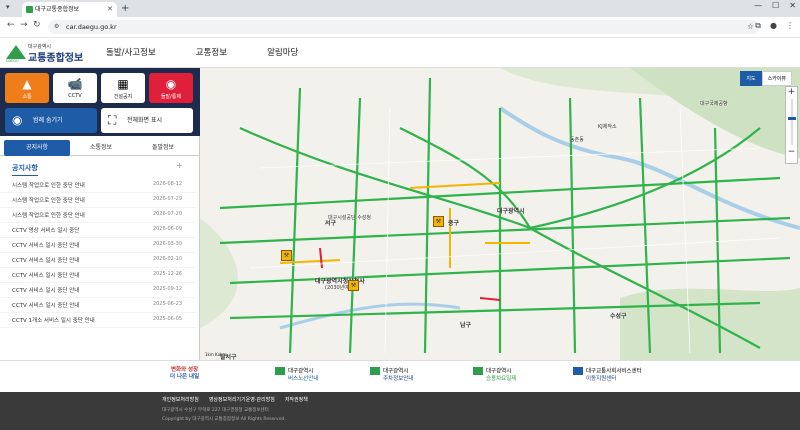 This screenshot has width=800, height=430. What do you see at coordinates (607, 127) in the screenshot?
I see `map-label-kj: KJ제작소` at bounding box center [607, 127].